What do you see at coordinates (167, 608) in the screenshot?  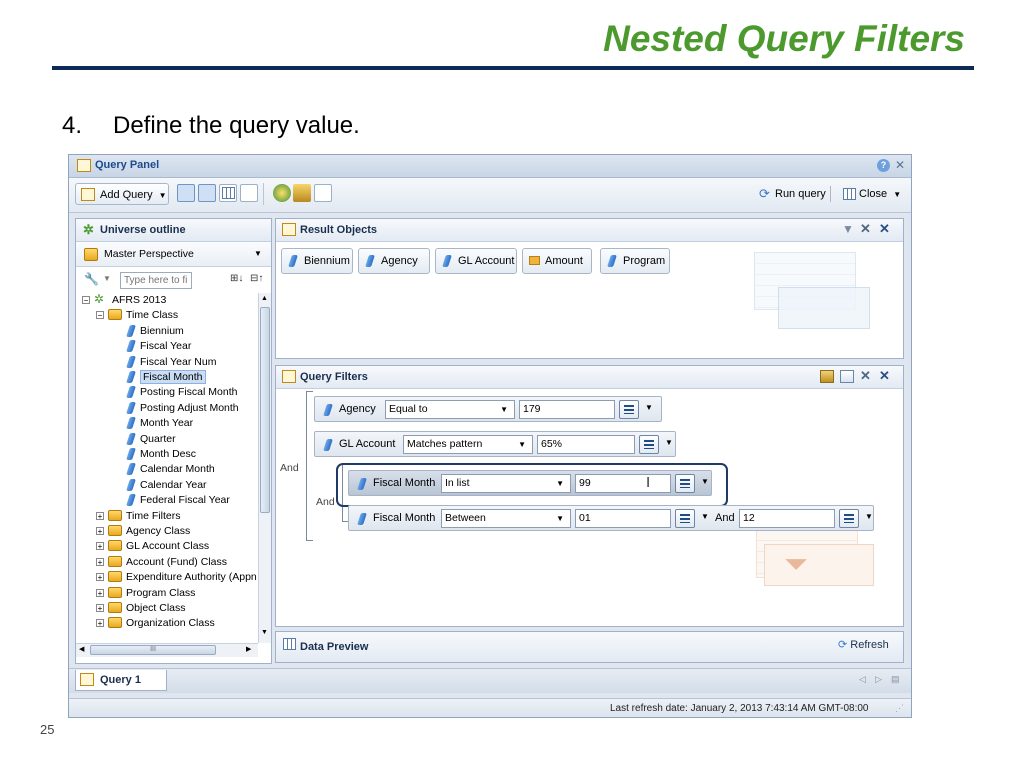 I see `tree-item-object-class: + Object Class` at bounding box center [167, 608].